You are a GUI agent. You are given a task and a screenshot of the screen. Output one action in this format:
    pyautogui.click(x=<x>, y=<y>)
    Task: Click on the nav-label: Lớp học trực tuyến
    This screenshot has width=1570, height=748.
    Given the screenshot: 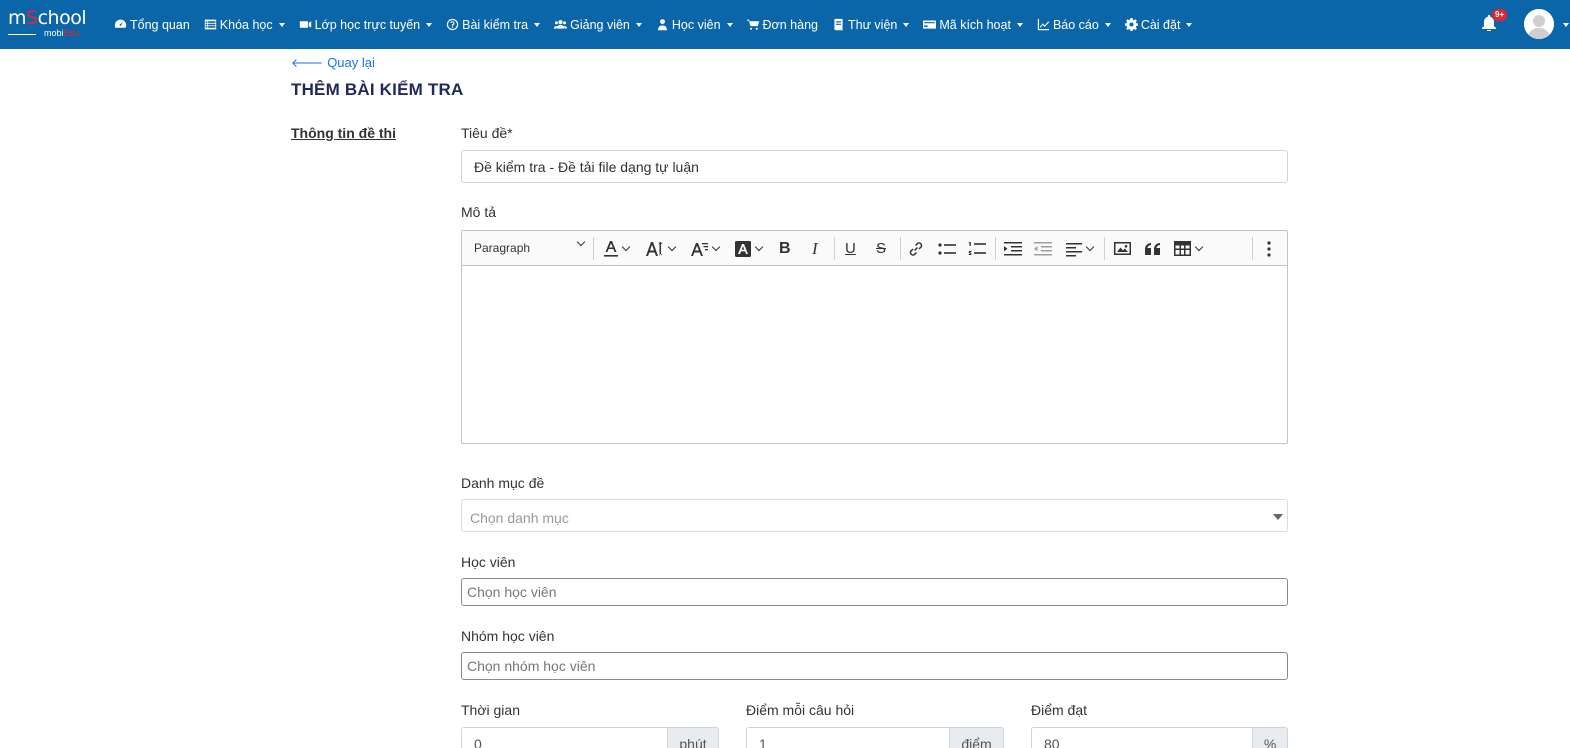 What is the action you would take?
    pyautogui.click(x=367, y=24)
    